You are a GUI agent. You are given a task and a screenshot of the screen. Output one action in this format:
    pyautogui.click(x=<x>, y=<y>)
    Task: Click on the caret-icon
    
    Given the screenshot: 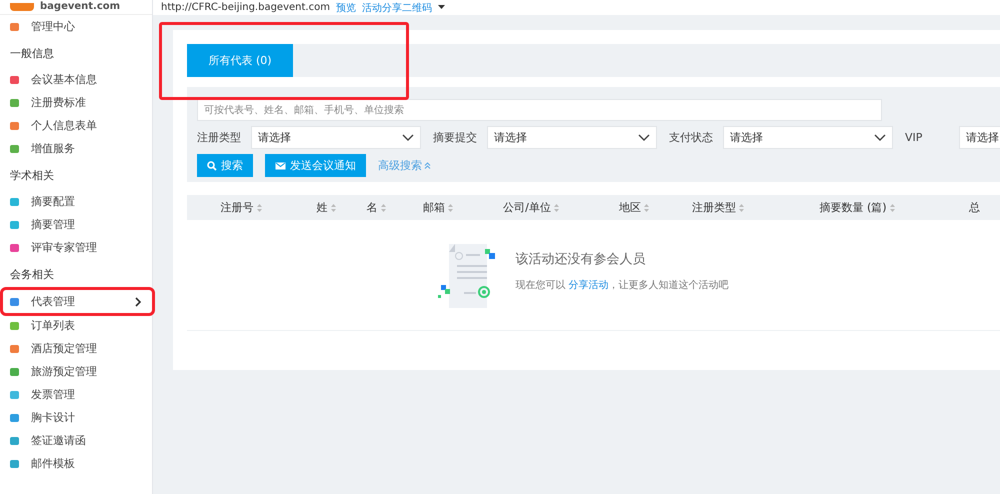 What is the action you would take?
    pyautogui.click(x=441, y=7)
    